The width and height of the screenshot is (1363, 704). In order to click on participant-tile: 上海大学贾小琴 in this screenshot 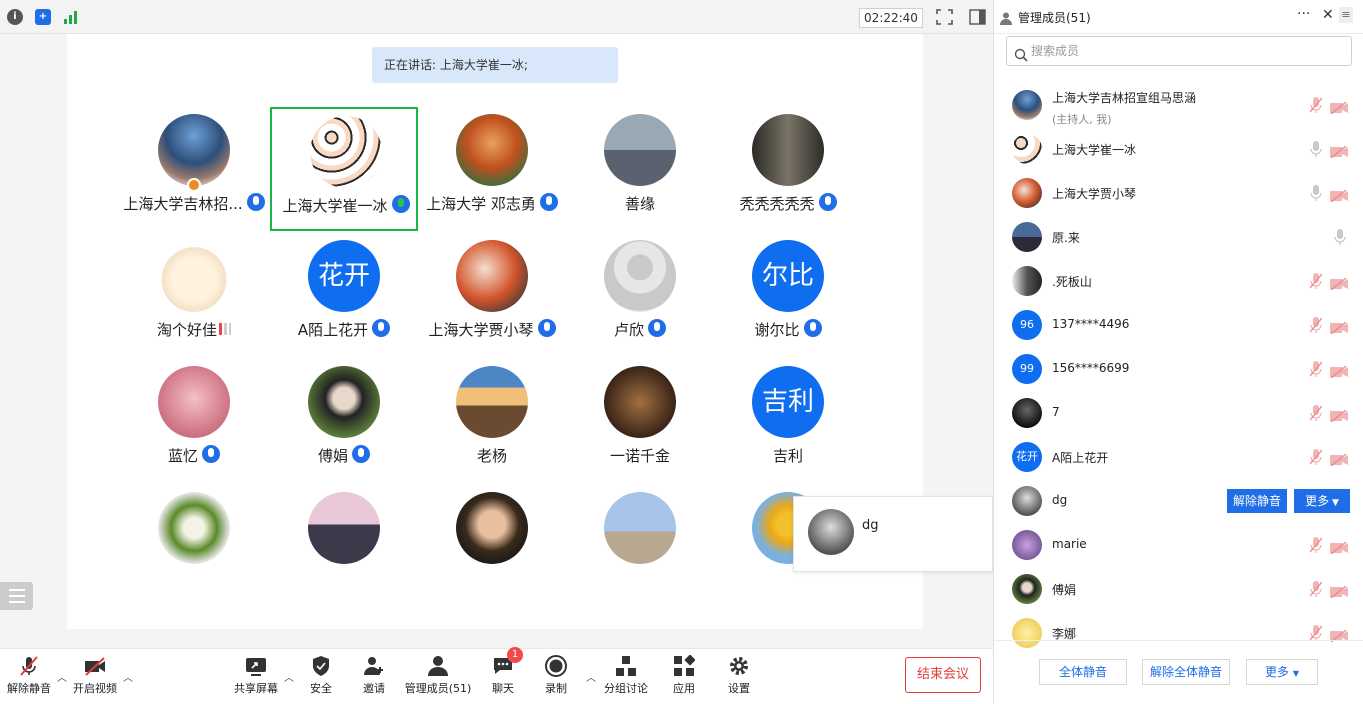, I will do `click(492, 295)`.